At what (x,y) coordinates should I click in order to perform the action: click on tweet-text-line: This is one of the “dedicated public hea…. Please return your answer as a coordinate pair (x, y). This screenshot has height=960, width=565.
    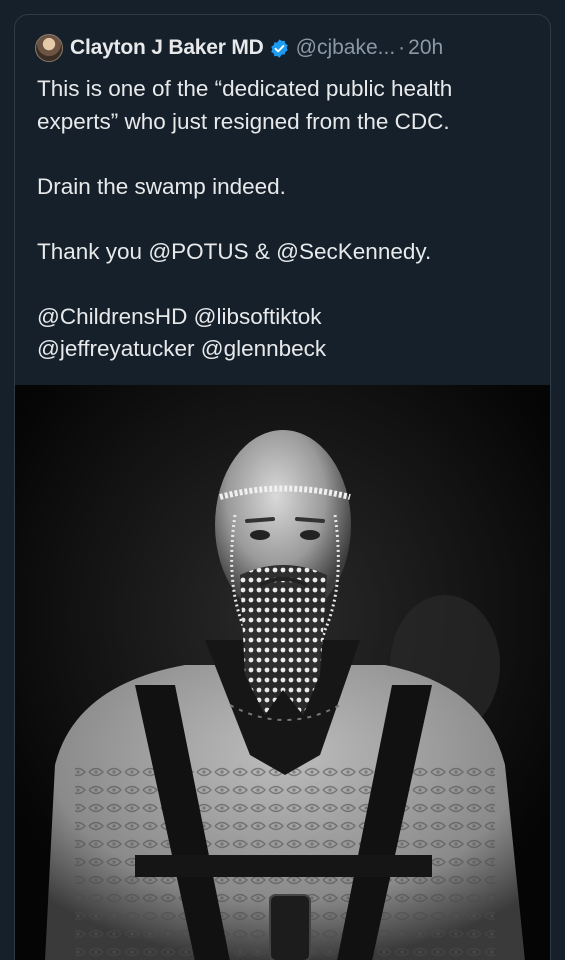
    Looking at the image, I should click on (245, 88).